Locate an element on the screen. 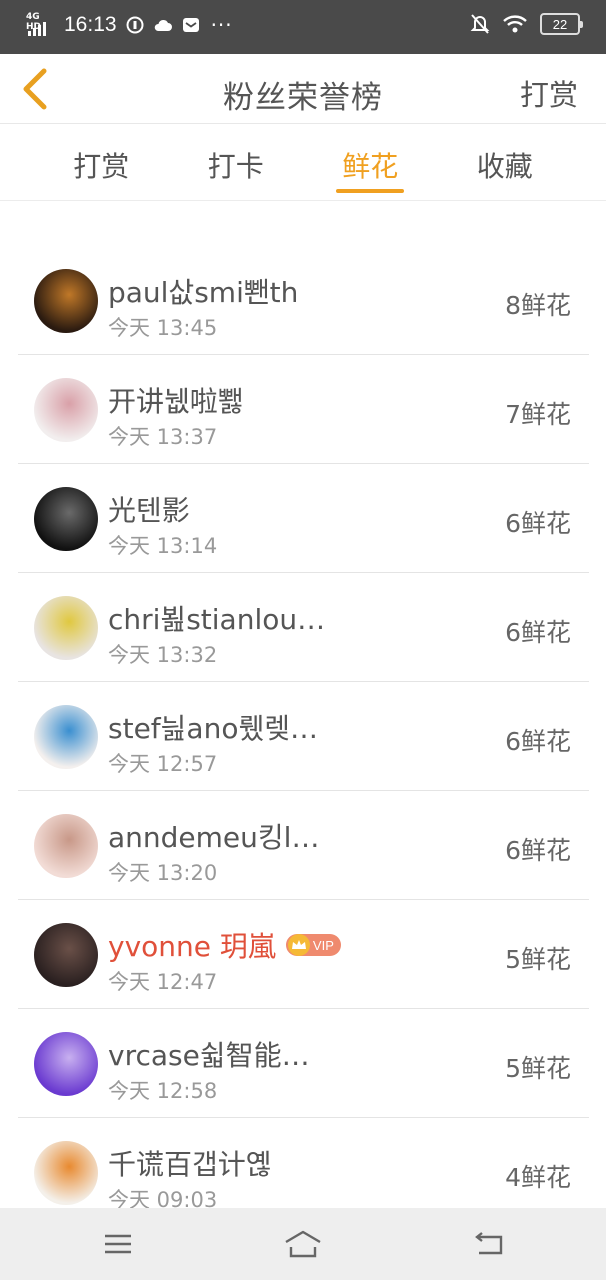  timestamp: 今天 12:58 is located at coordinates (163, 1091).